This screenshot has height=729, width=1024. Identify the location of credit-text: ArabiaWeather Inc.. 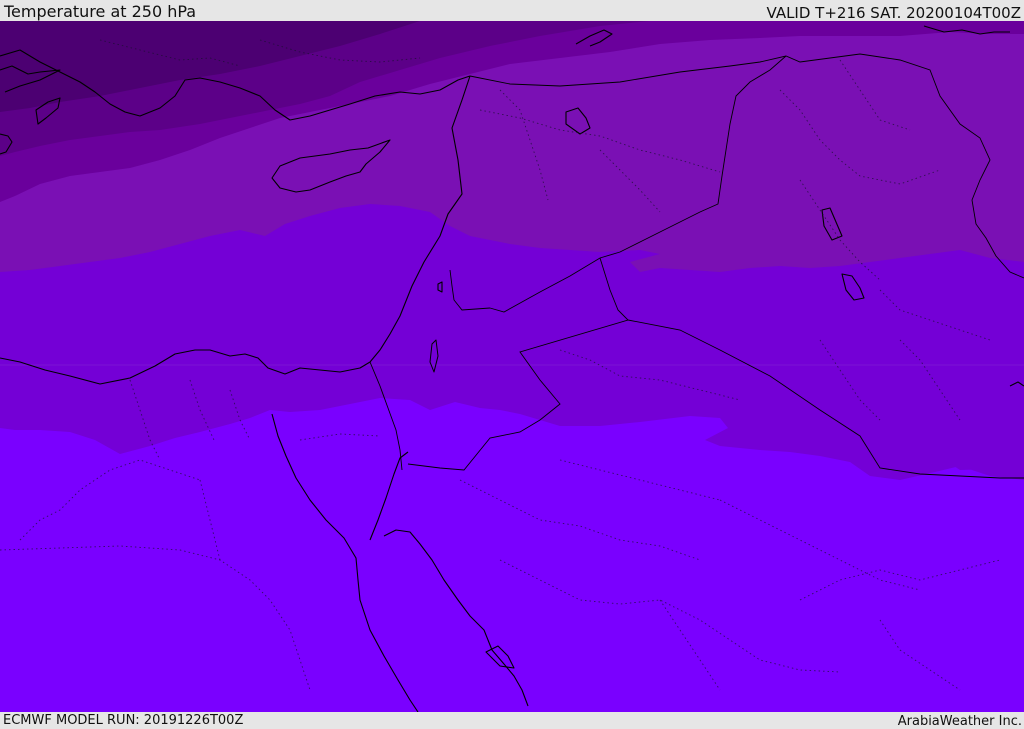
(959, 721).